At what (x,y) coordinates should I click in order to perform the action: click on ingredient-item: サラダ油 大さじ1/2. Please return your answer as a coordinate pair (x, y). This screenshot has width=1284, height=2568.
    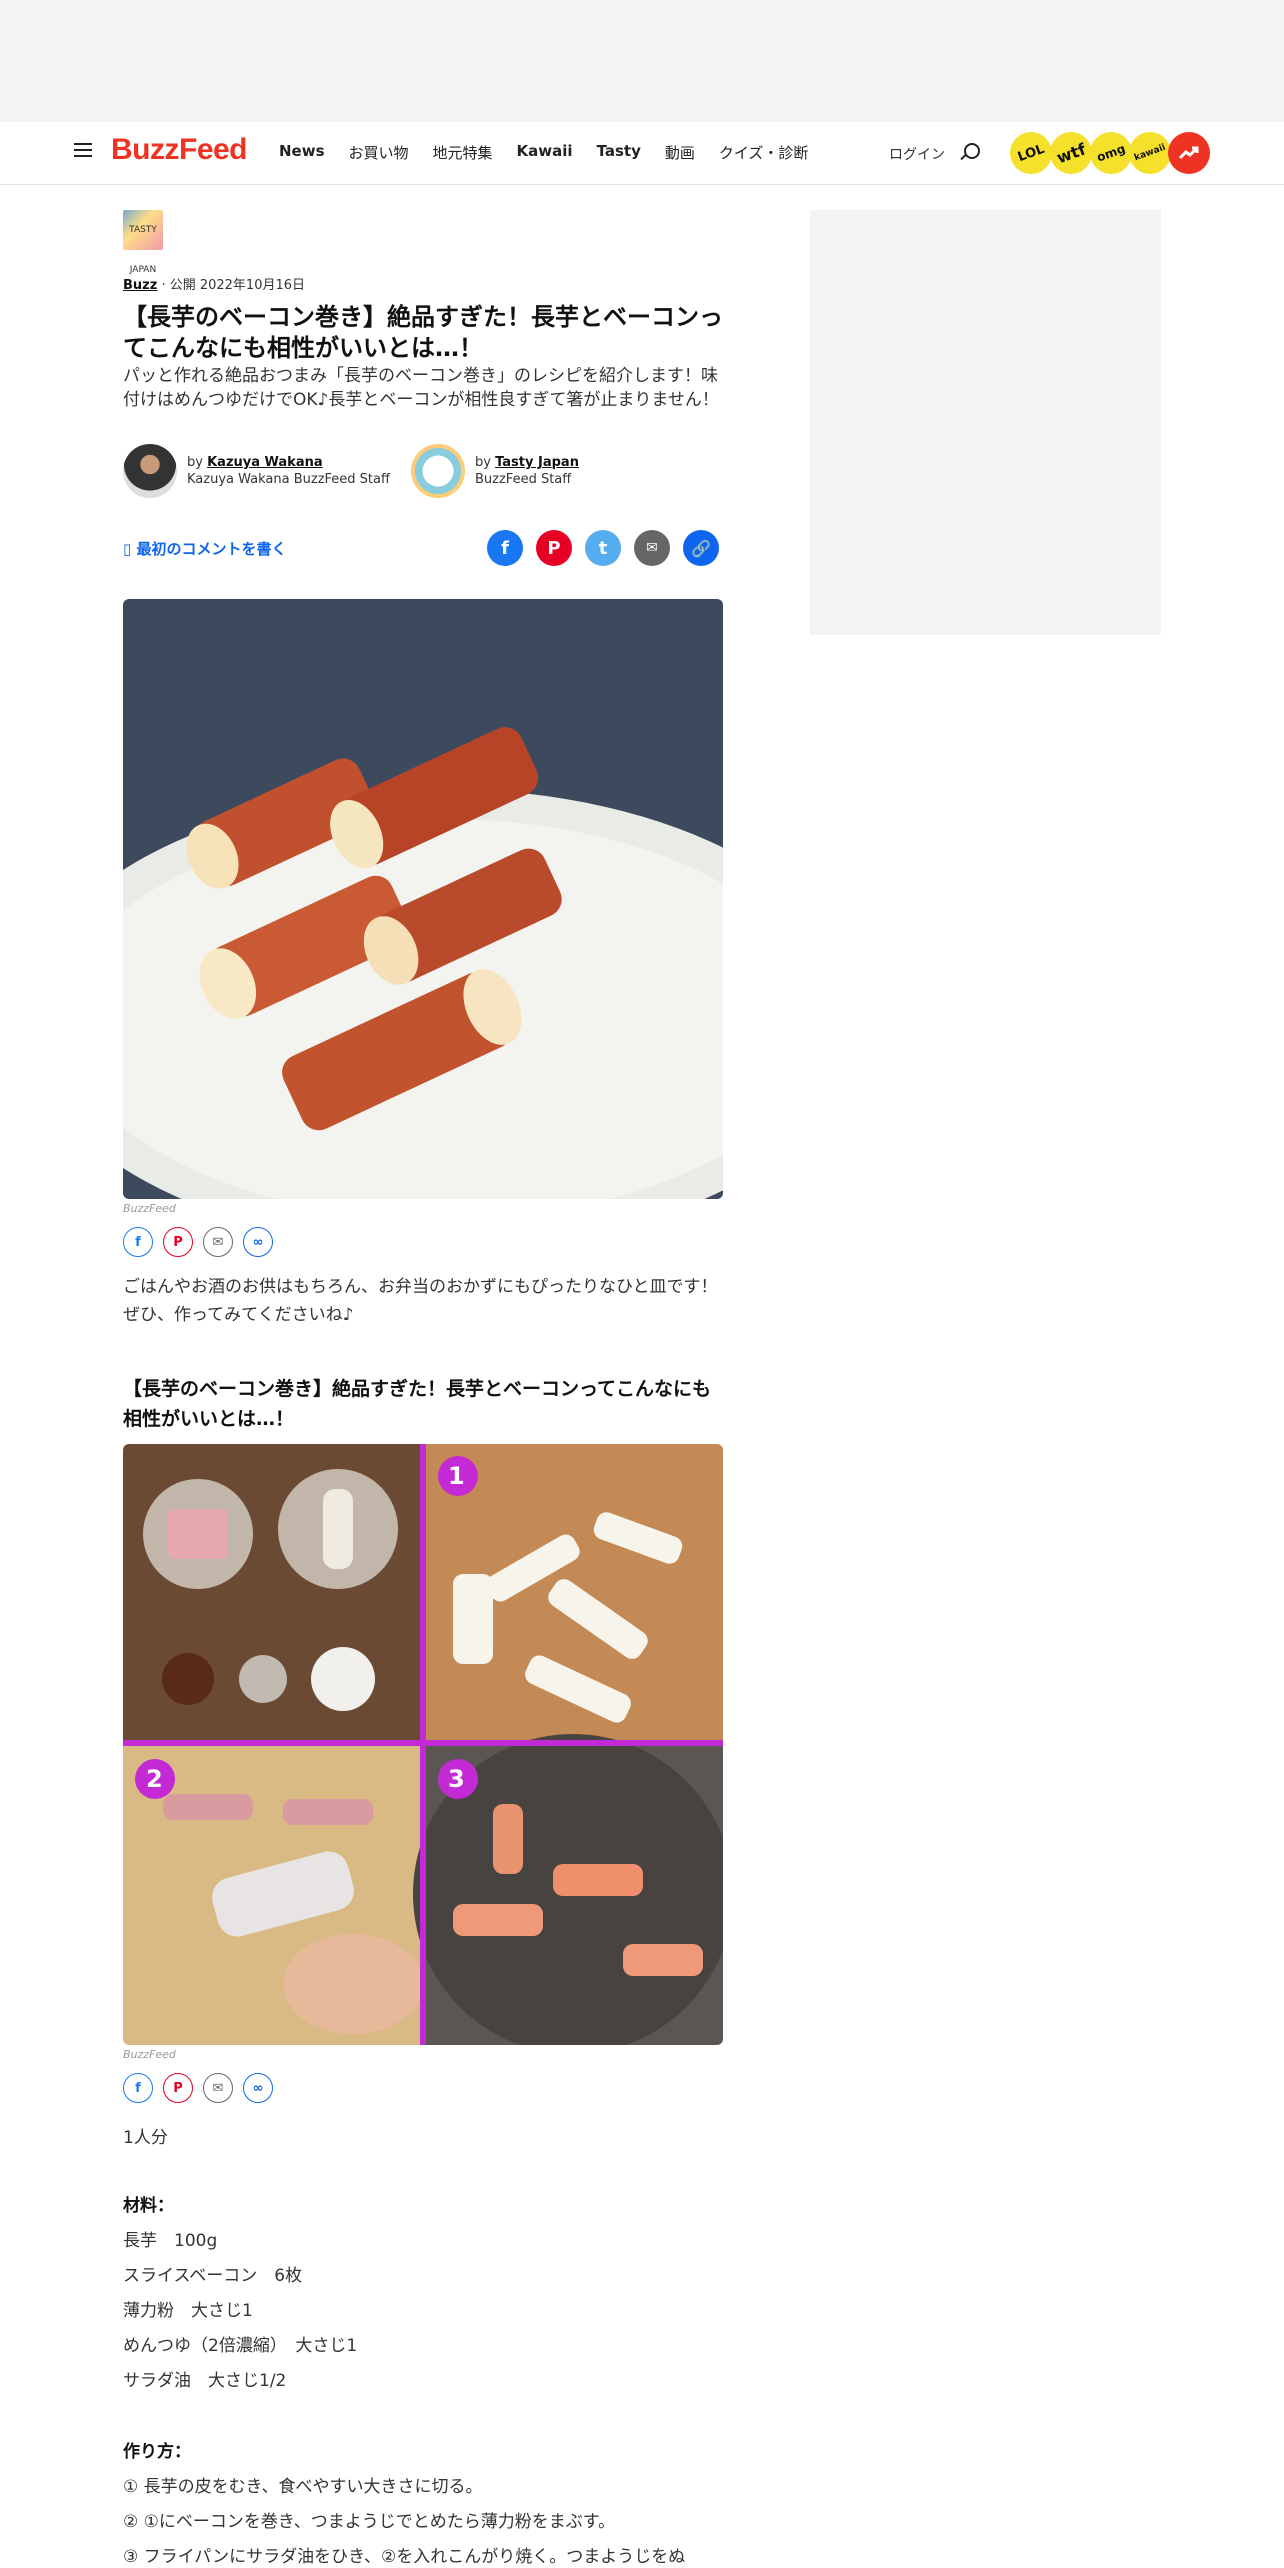
    Looking at the image, I should click on (205, 2381).